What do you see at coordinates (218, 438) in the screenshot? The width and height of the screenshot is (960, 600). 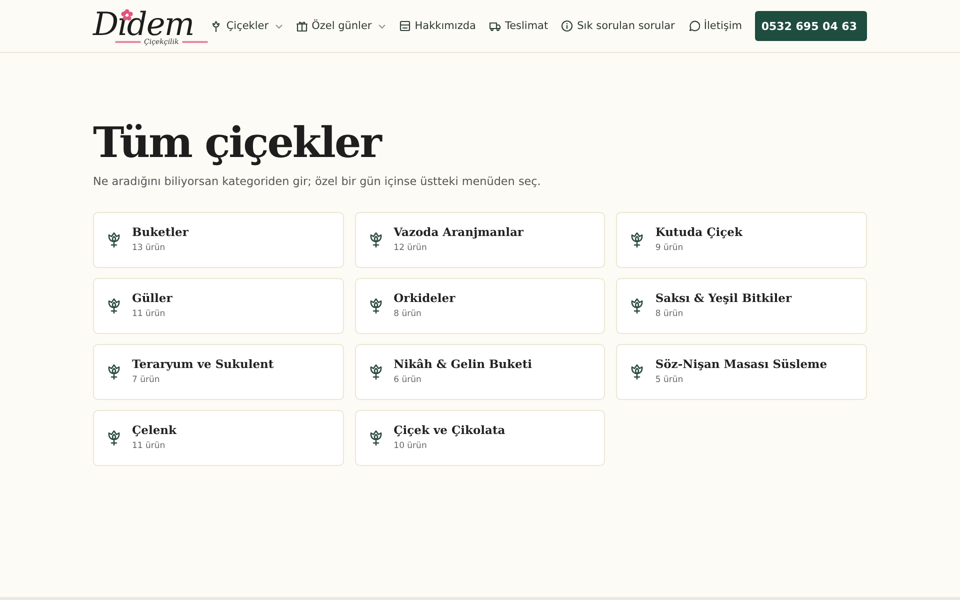 I see `category-card: Çelenk 11 ürün` at bounding box center [218, 438].